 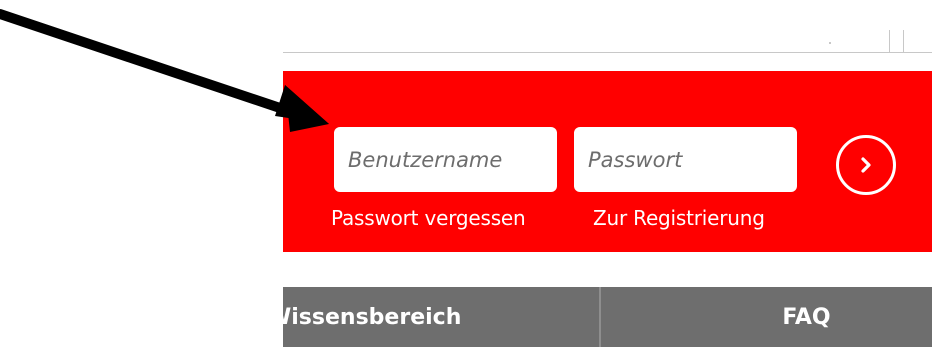 What do you see at coordinates (442, 317) in the screenshot?
I see `nav-item-wissensbereich: Wissensbereich` at bounding box center [442, 317].